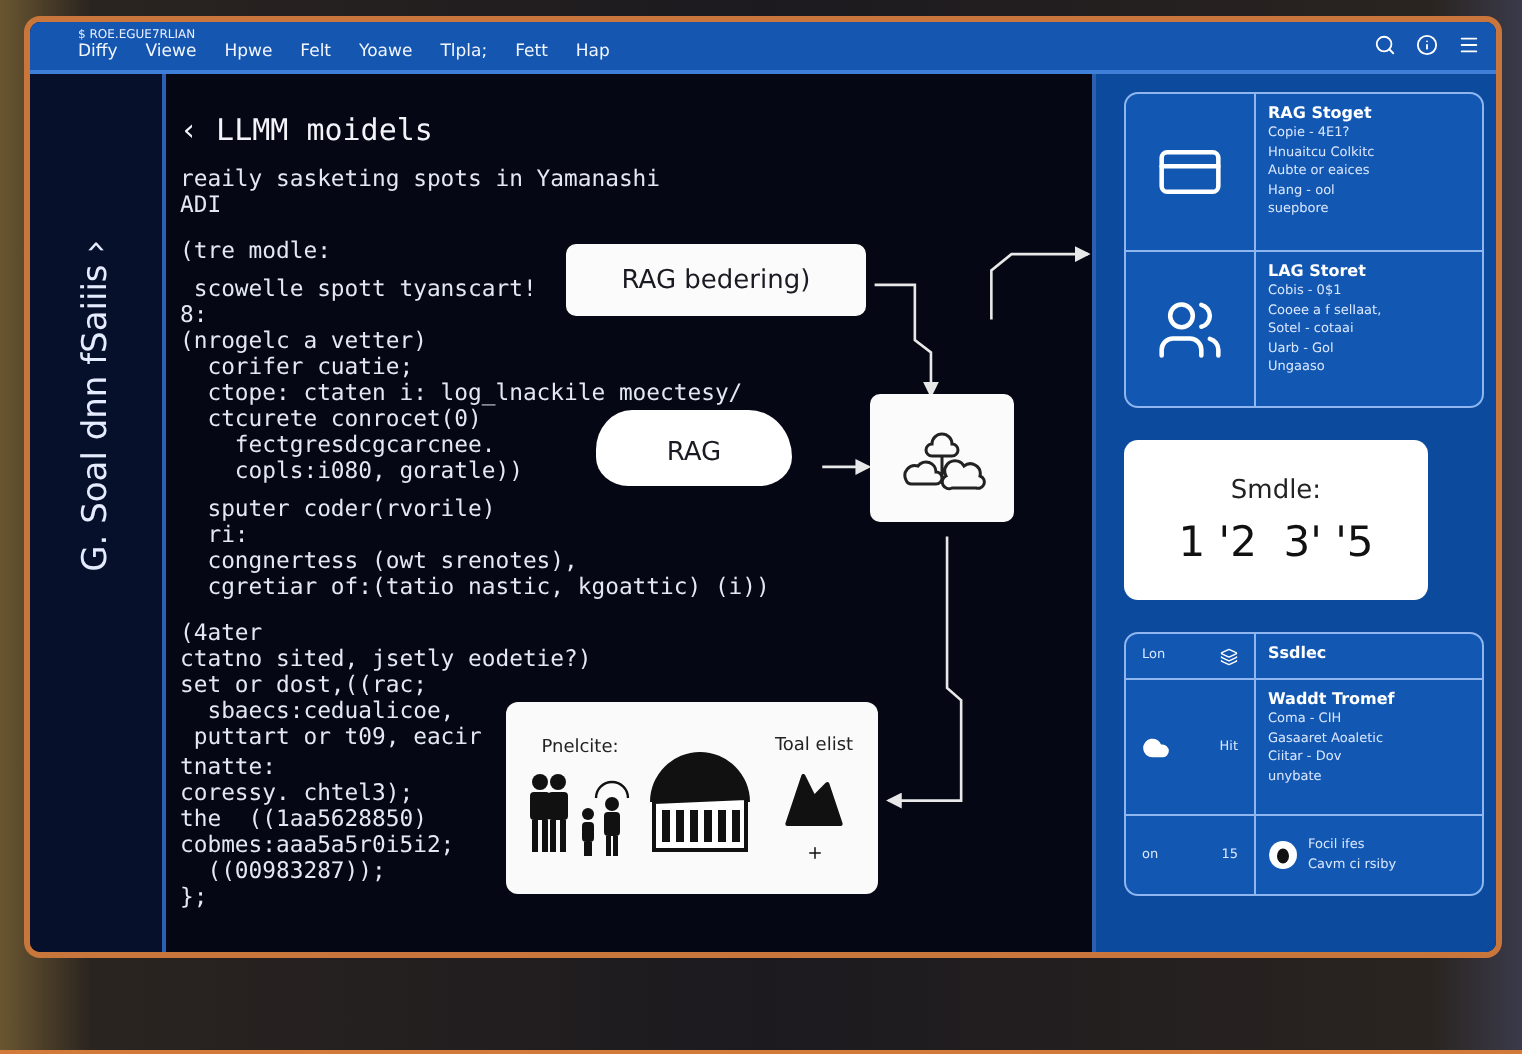 This screenshot has width=1522, height=1054. Describe the element at coordinates (310, 367) in the screenshot. I see `code-line: corifer cuatie;` at that location.